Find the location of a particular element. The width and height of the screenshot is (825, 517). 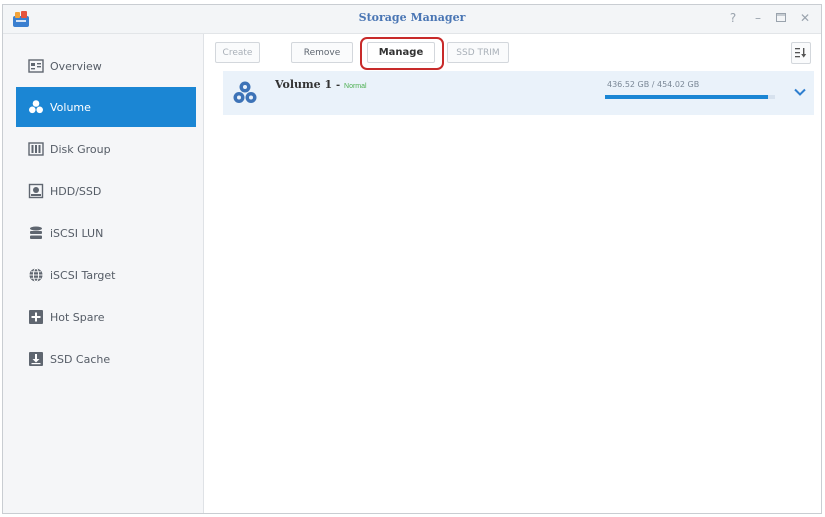

volume-name-text: Volume 1 is located at coordinates (304, 84).